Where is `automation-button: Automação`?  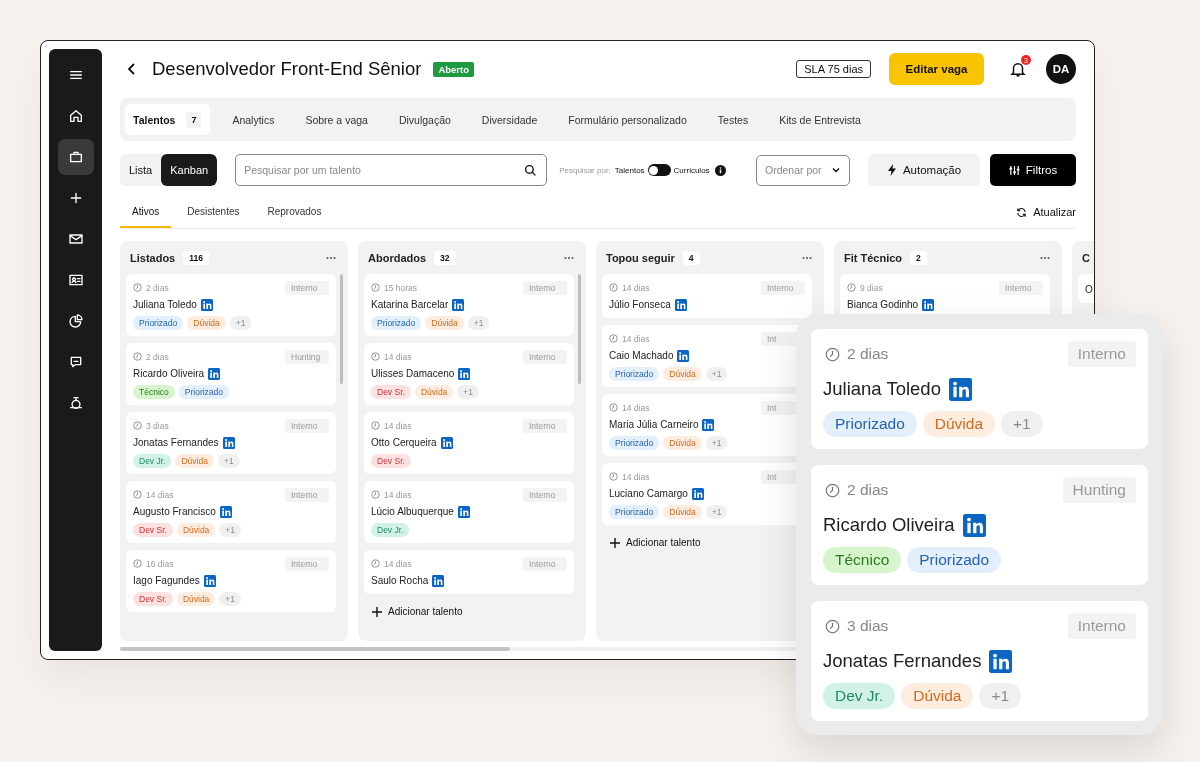 automation-button: Automação is located at coordinates (924, 170).